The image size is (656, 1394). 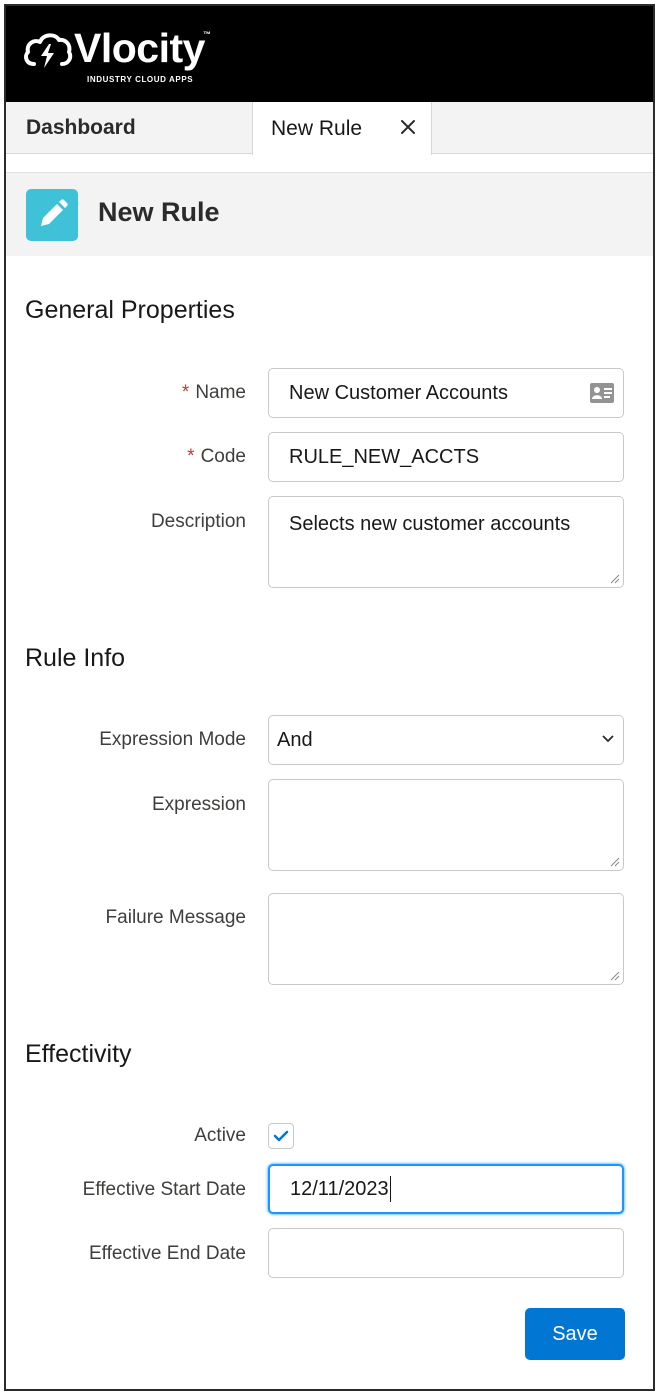 What do you see at coordinates (446, 1253) in the screenshot?
I see `end-date-input` at bounding box center [446, 1253].